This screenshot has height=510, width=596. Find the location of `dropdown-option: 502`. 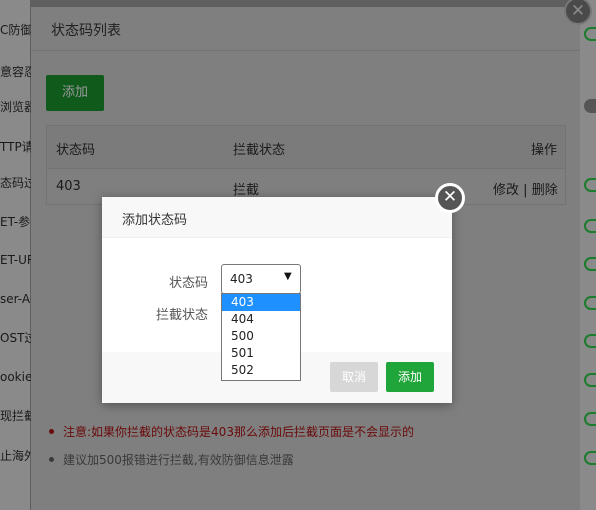

dropdown-option: 502 is located at coordinates (261, 370).